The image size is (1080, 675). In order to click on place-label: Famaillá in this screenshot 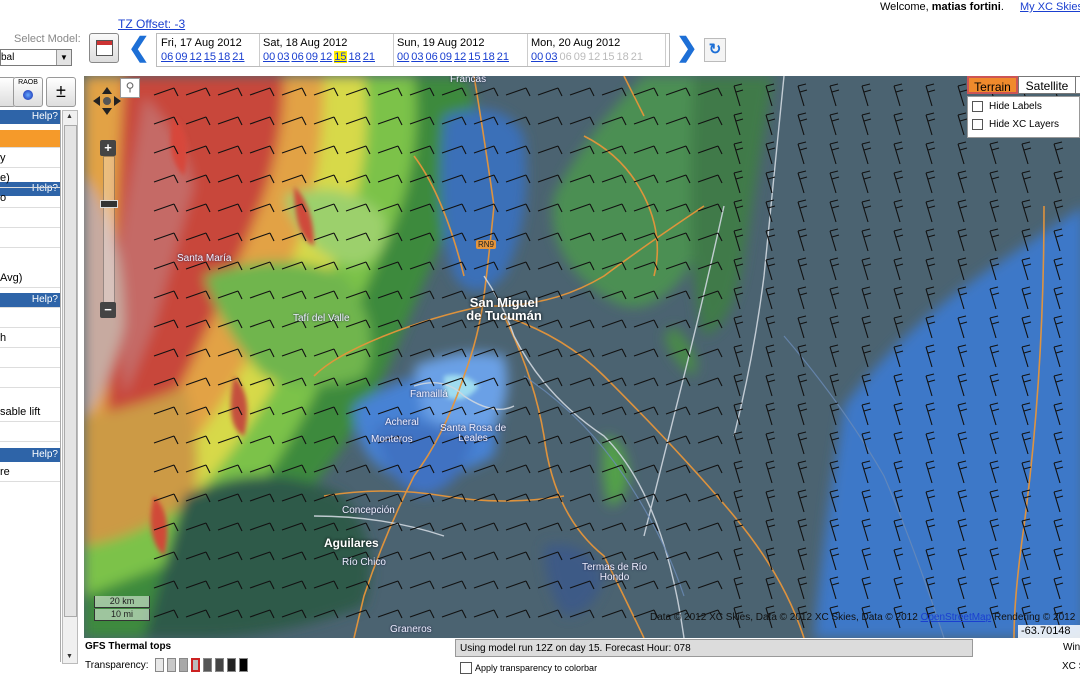, I will do `click(429, 394)`.